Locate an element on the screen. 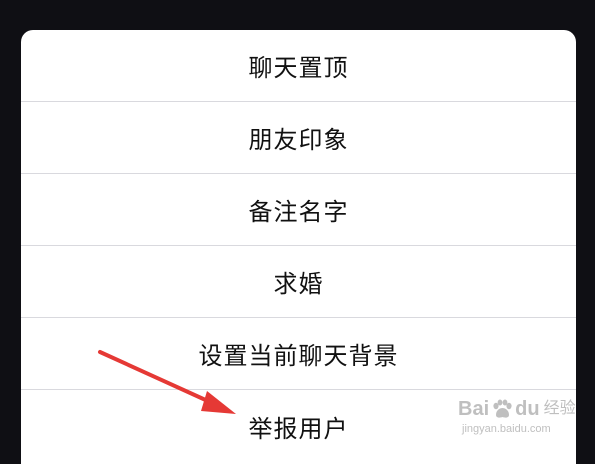 This screenshot has height=464, width=595. menu-item-remark-name: 备注名字 is located at coordinates (298, 210).